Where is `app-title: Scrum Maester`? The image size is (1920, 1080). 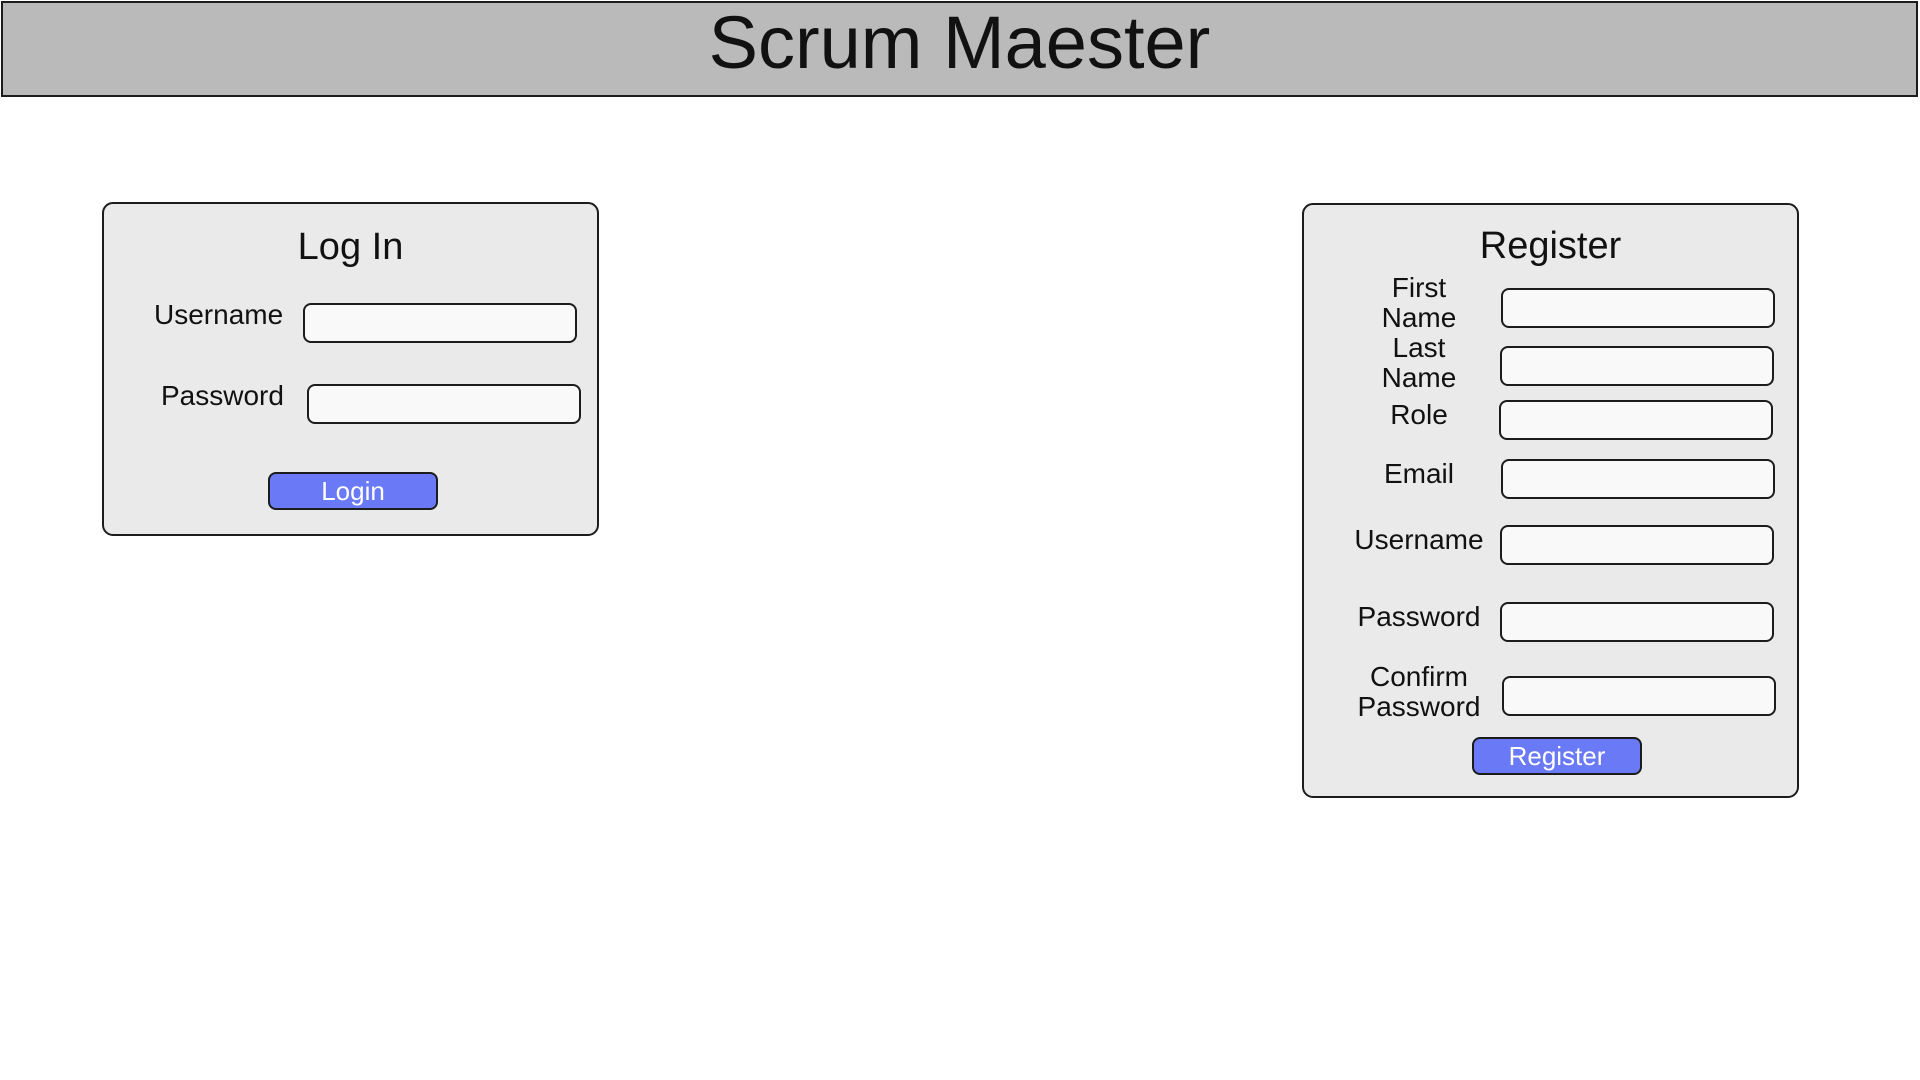
app-title: Scrum Maester is located at coordinates (959, 42).